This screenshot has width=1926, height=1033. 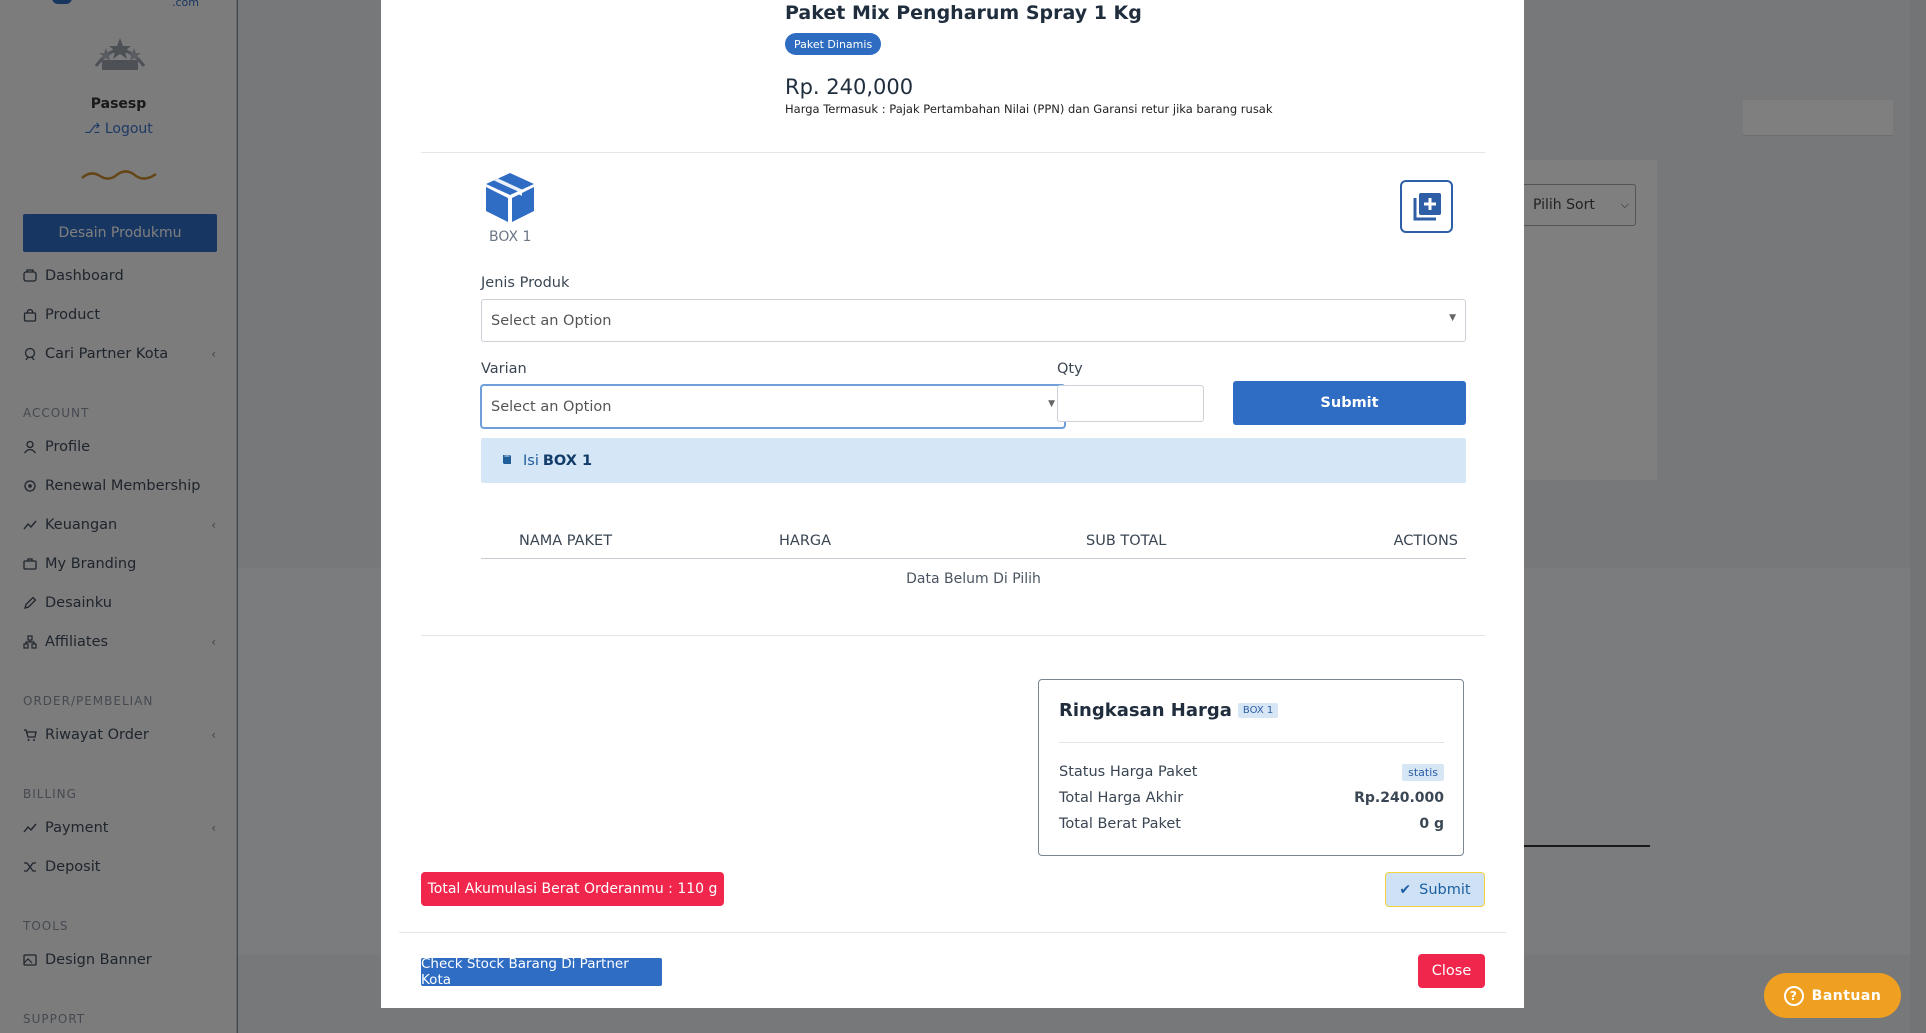 What do you see at coordinates (1126, 541) in the screenshot?
I see `column-sub-total: SUB TOTAL` at bounding box center [1126, 541].